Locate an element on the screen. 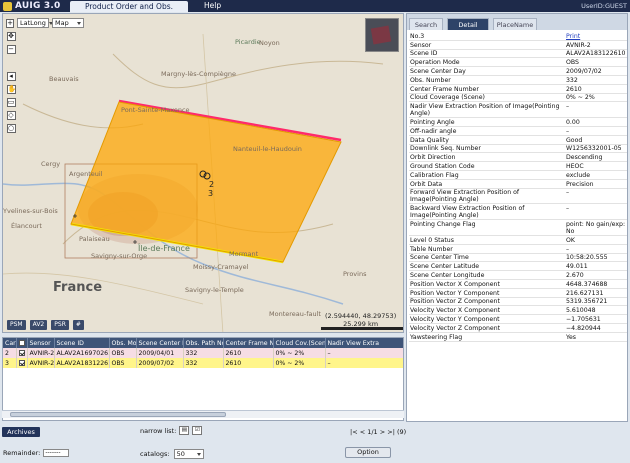 This screenshot has height=463, width=630. tab-detail: Detail is located at coordinates (468, 24).